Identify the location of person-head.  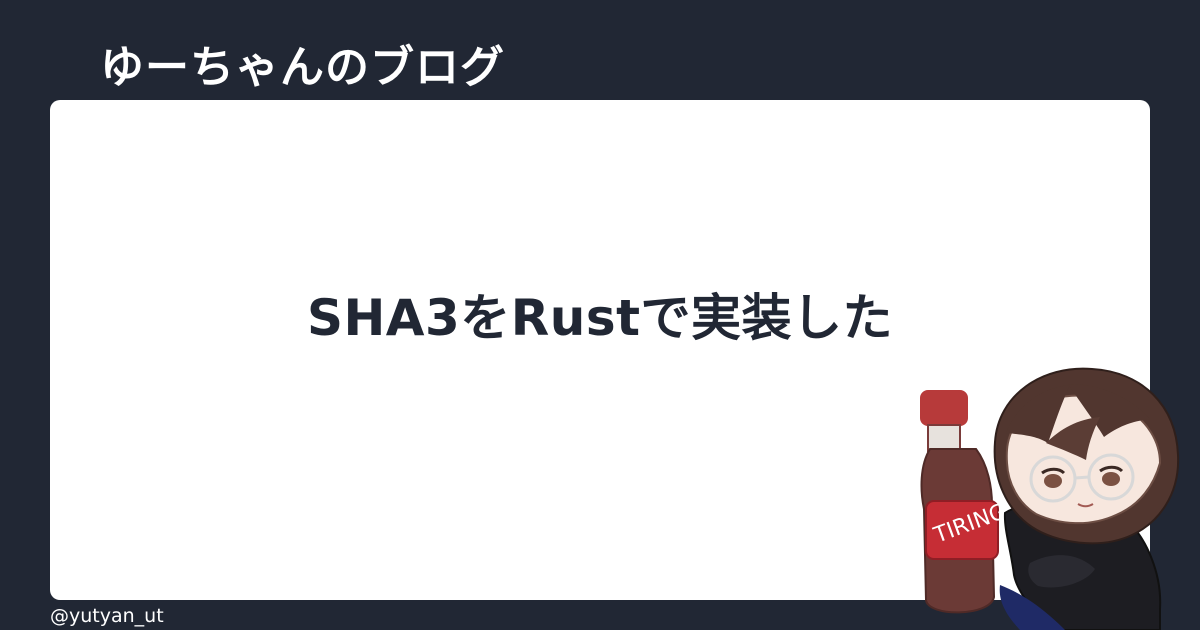
(1086, 456).